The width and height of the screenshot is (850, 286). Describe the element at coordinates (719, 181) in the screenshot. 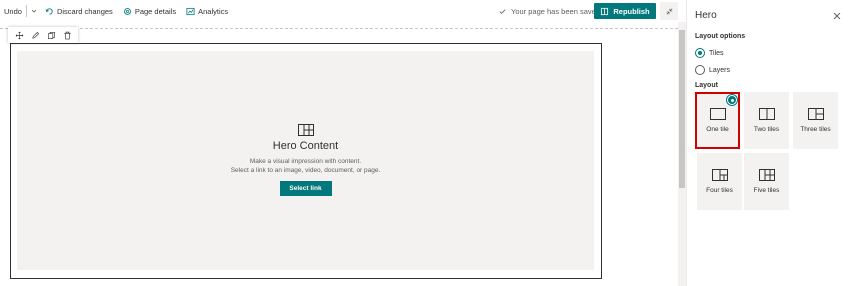

I see `layout-four-tiles: Four tiles` at that location.